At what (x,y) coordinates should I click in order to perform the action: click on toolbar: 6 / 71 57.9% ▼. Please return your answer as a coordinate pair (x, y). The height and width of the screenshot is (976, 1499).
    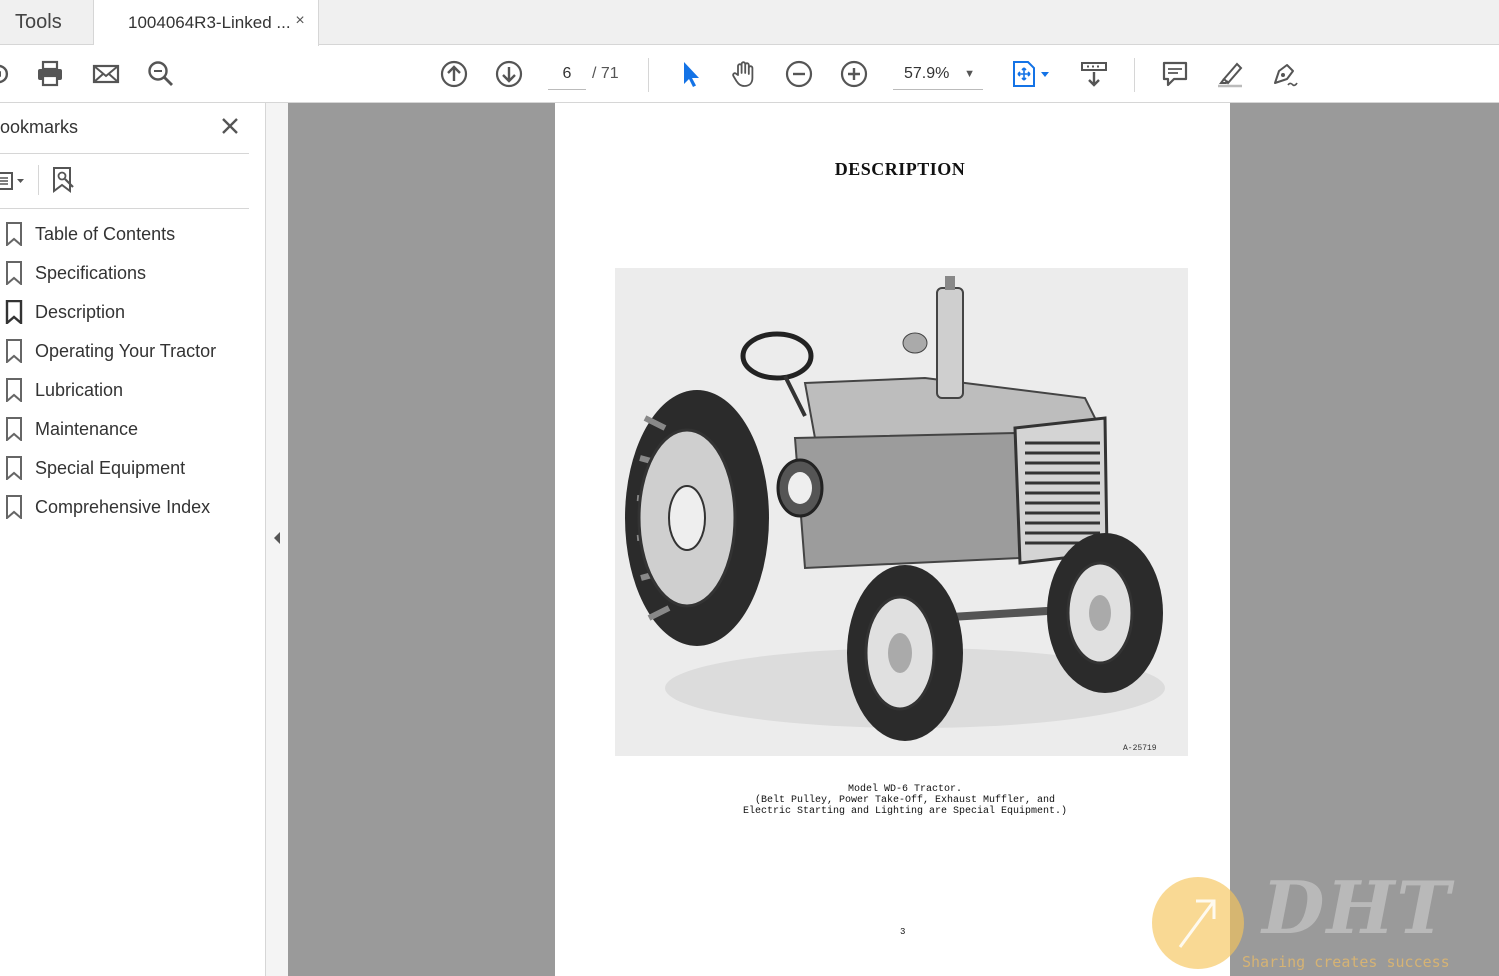
    Looking at the image, I should click on (749, 74).